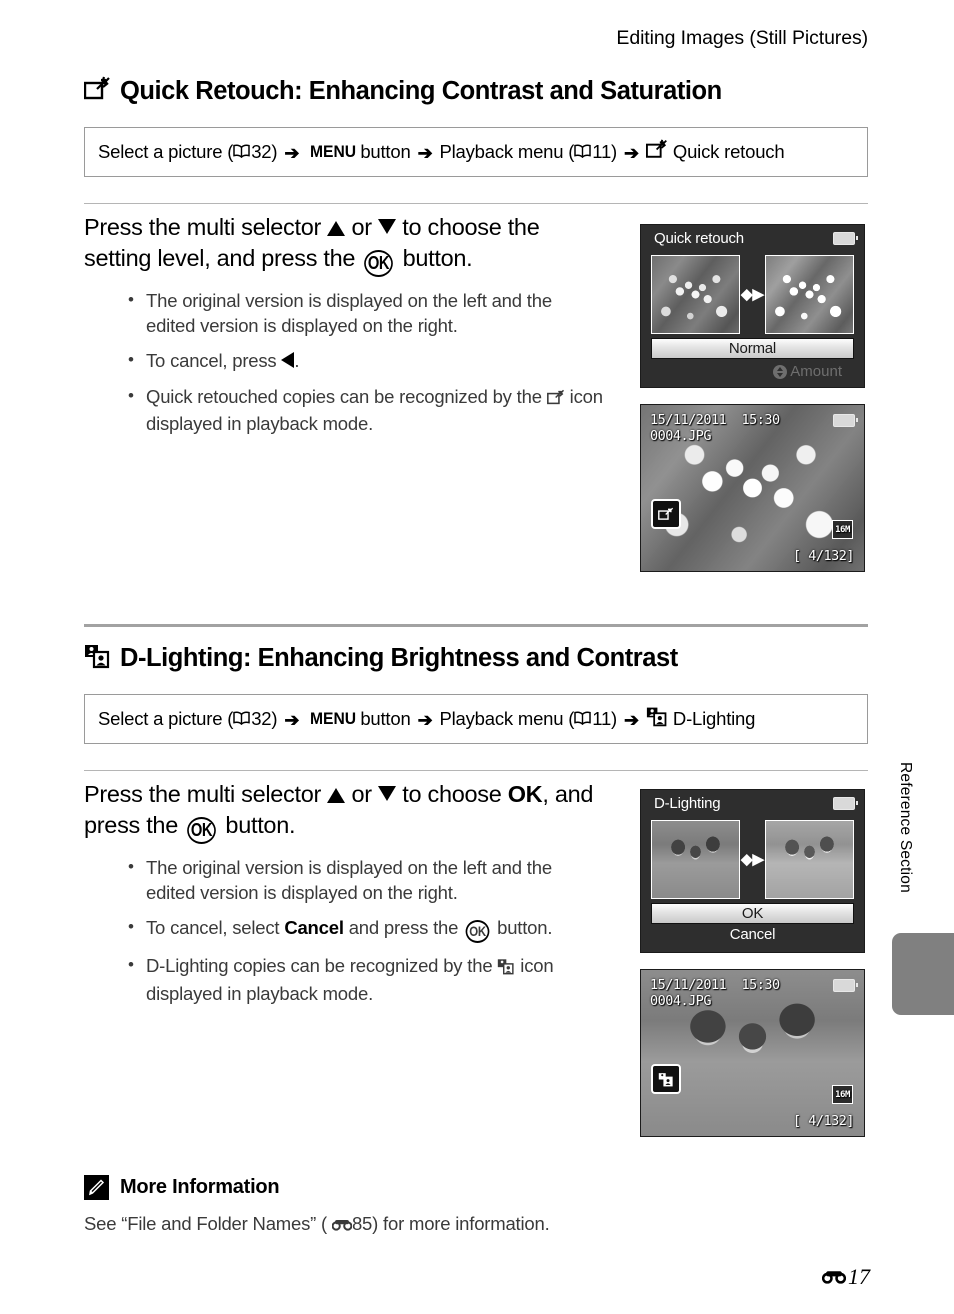 The height and width of the screenshot is (1314, 954). Describe the element at coordinates (715, 420) in the screenshot. I see `playback-date: 15/11/2011 15:30` at that location.